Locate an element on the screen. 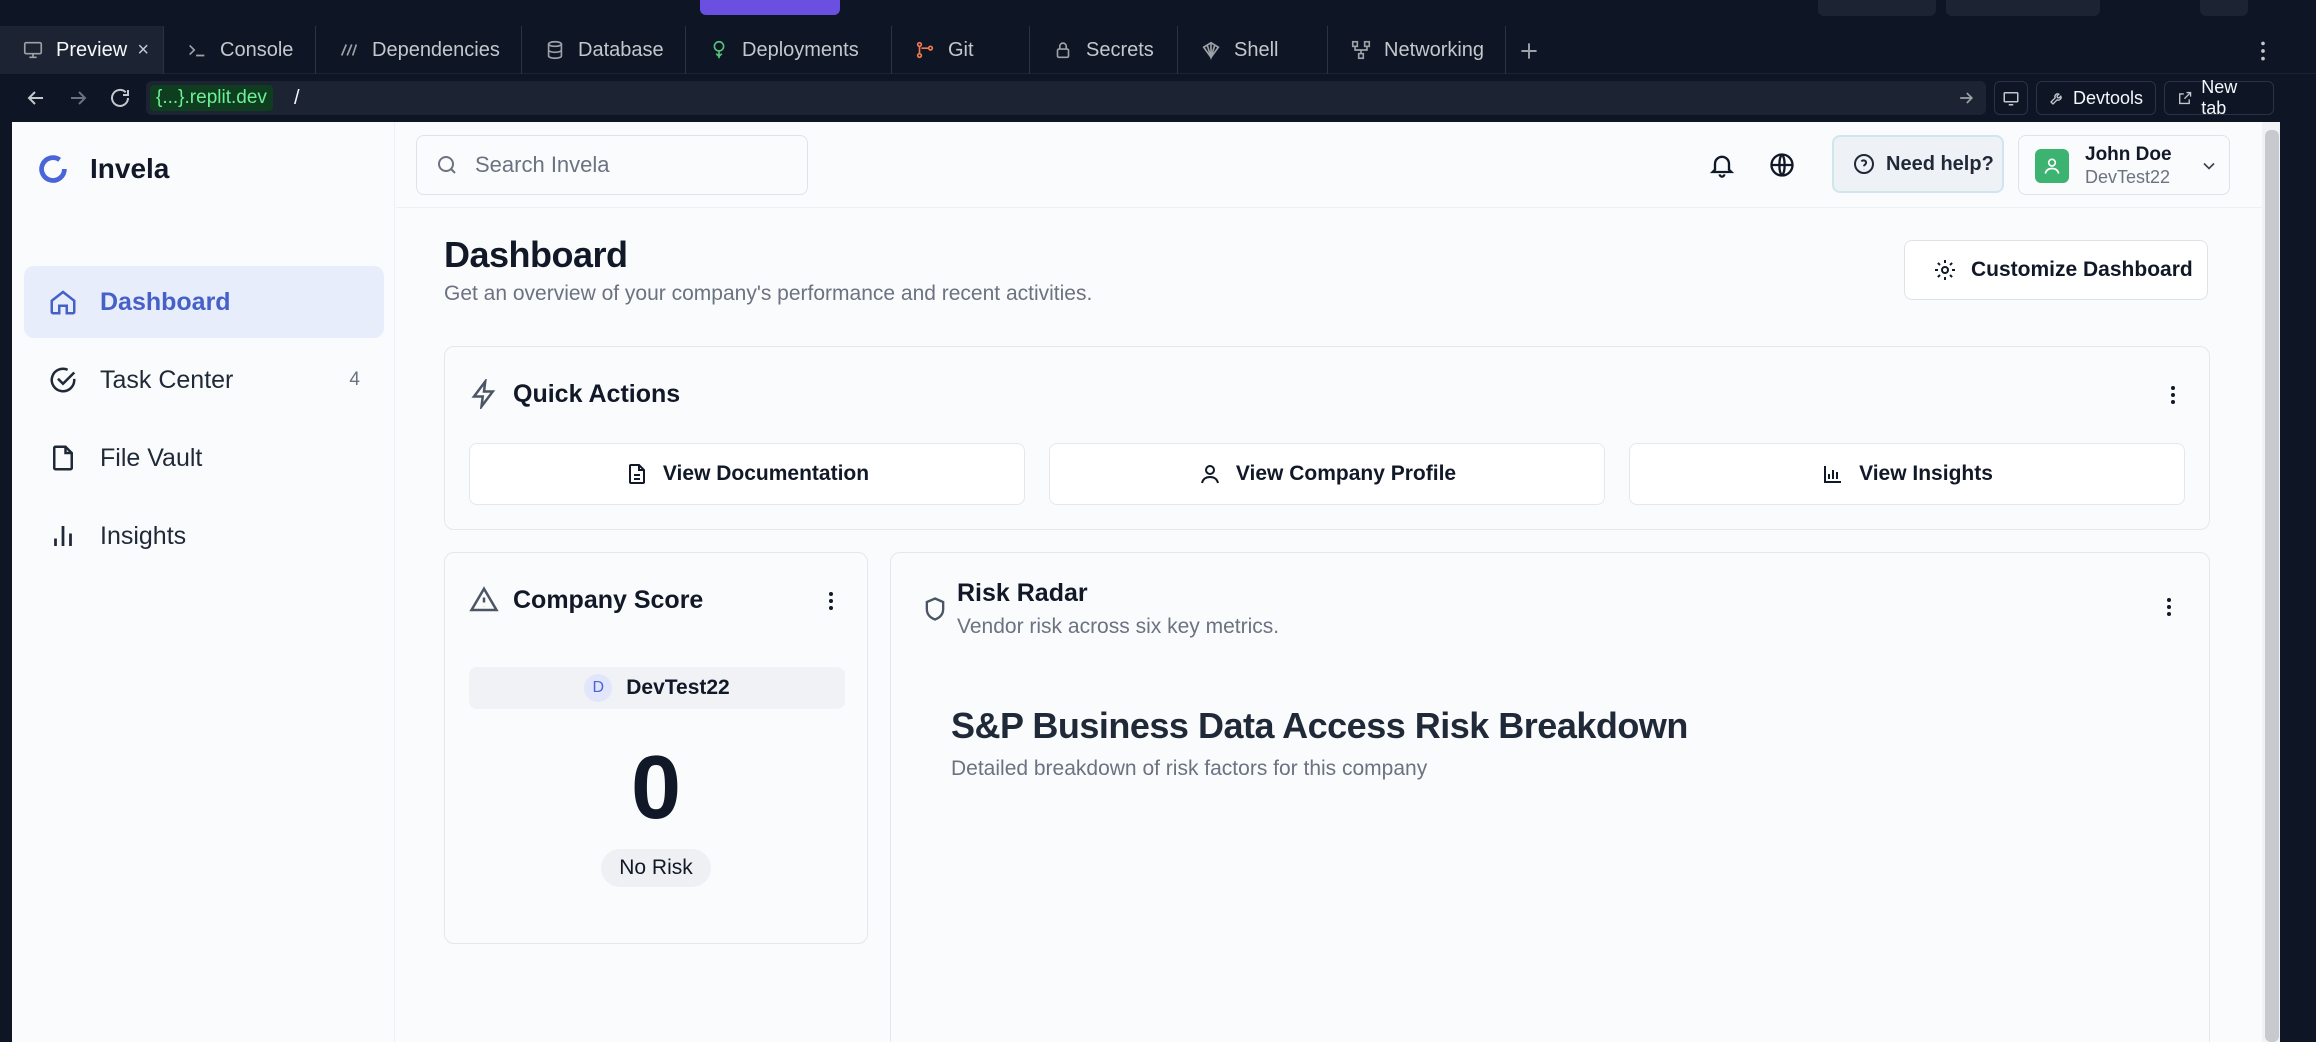 The width and height of the screenshot is (2316, 1042). url-path: / is located at coordinates (297, 98).